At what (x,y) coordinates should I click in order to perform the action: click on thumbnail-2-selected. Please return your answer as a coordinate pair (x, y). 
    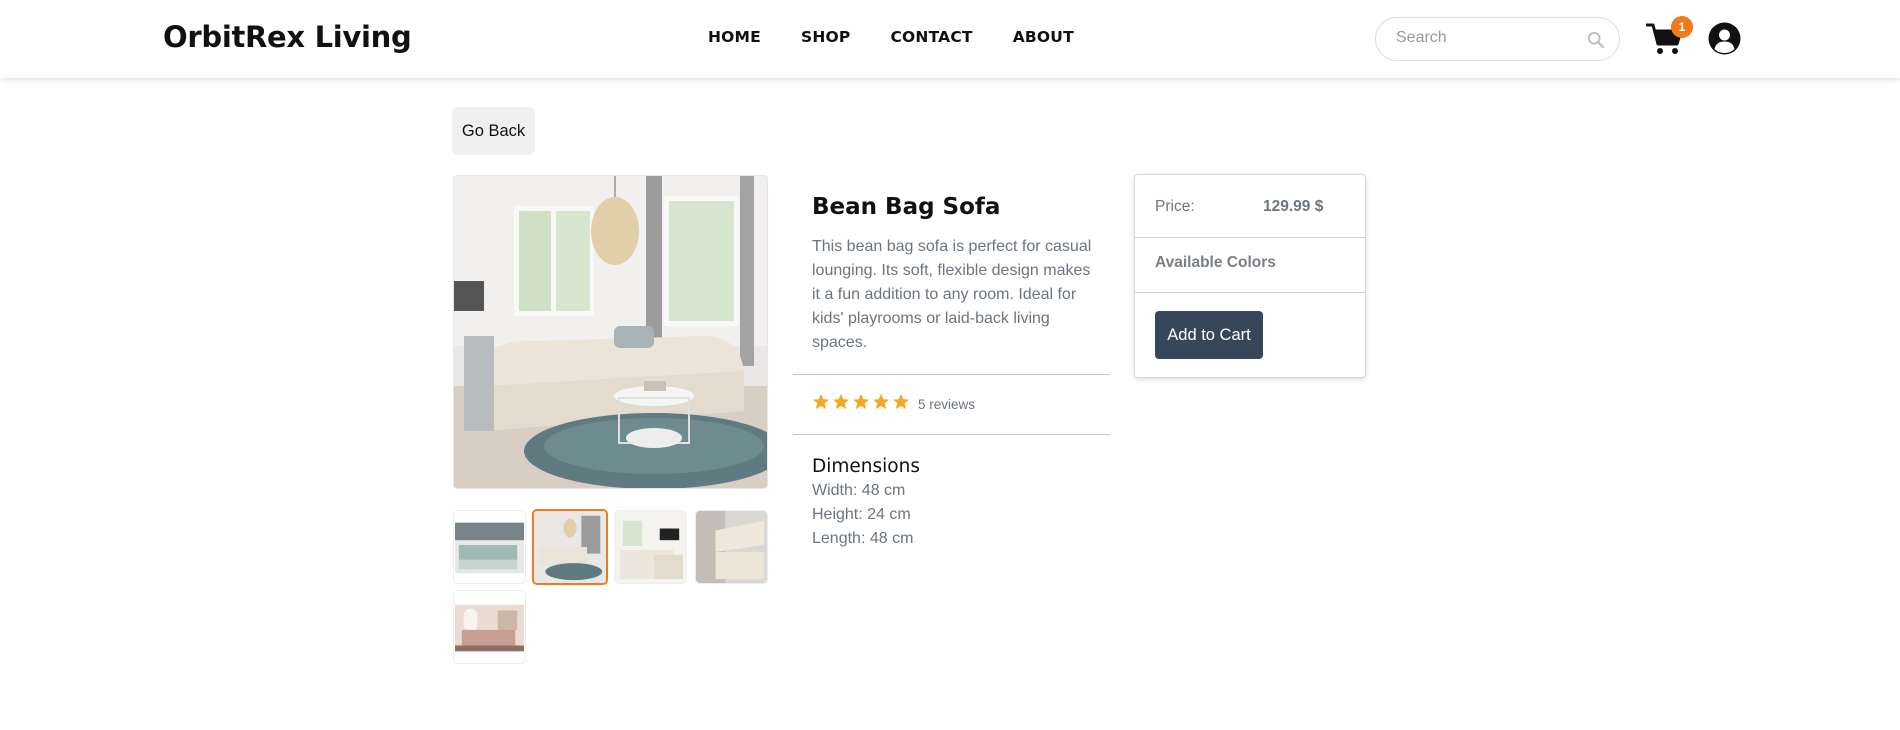
    Looking at the image, I should click on (570, 547).